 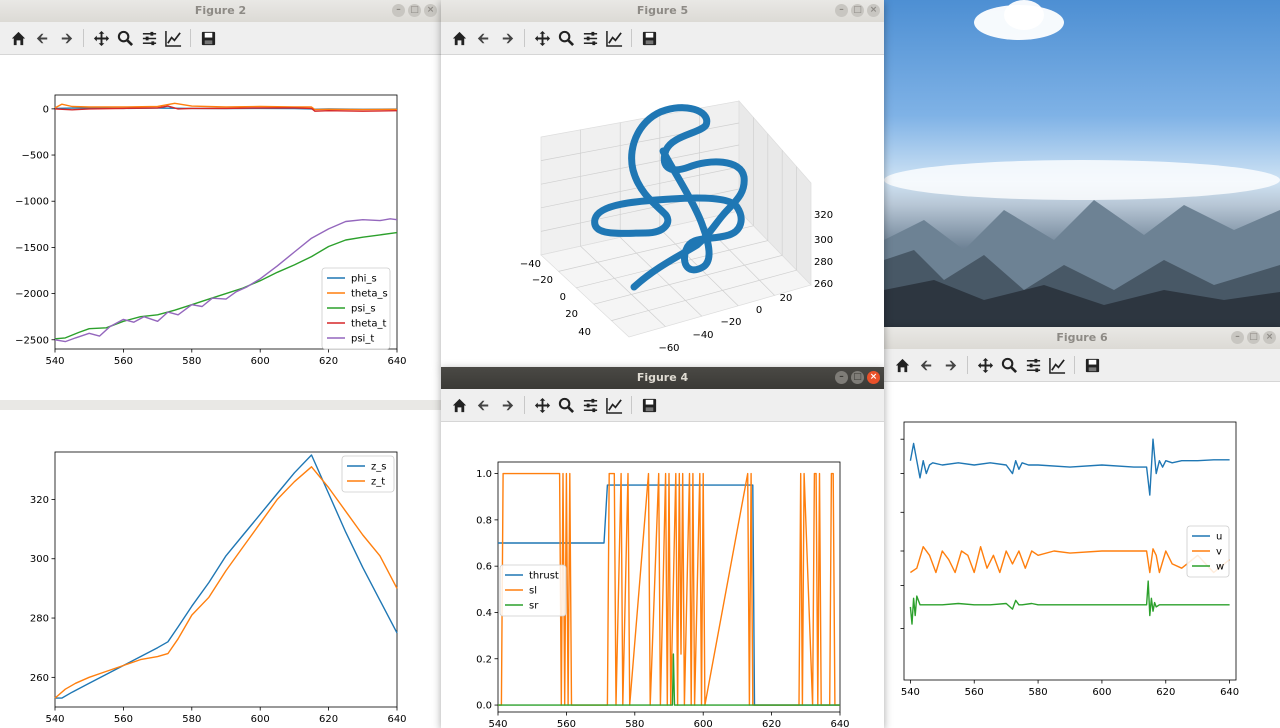 What do you see at coordinates (786, 298) in the screenshot?
I see `y-axis-tick-label: 20` at bounding box center [786, 298].